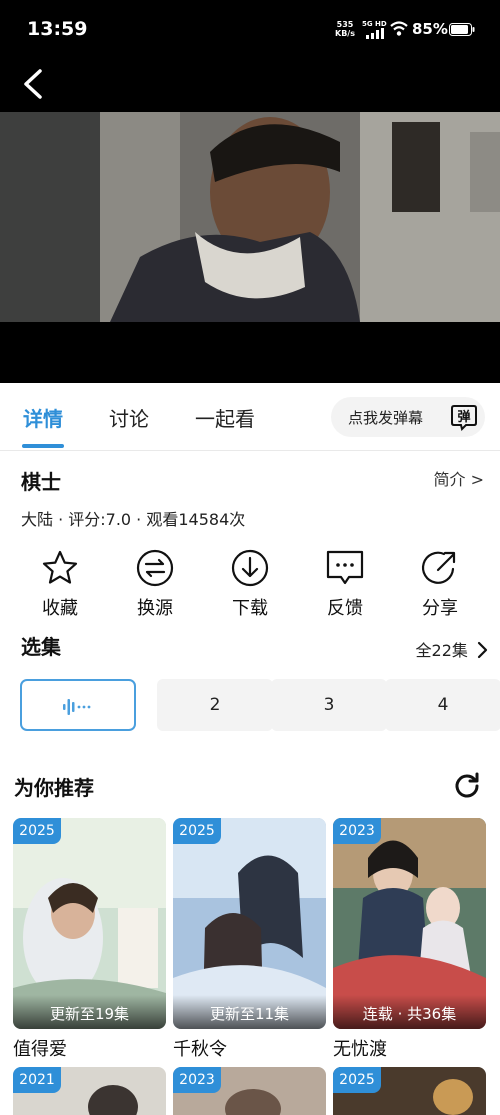 This screenshot has height=1115, width=500. What do you see at coordinates (225, 417) in the screenshot?
I see `tab-watch-together: 一起看` at bounding box center [225, 417].